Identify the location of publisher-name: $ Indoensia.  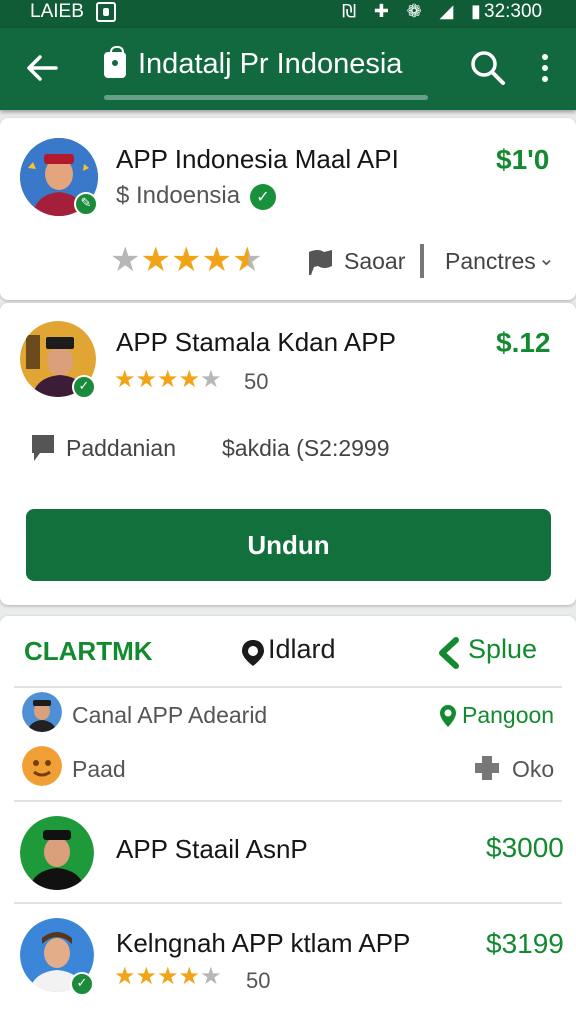
(178, 195).